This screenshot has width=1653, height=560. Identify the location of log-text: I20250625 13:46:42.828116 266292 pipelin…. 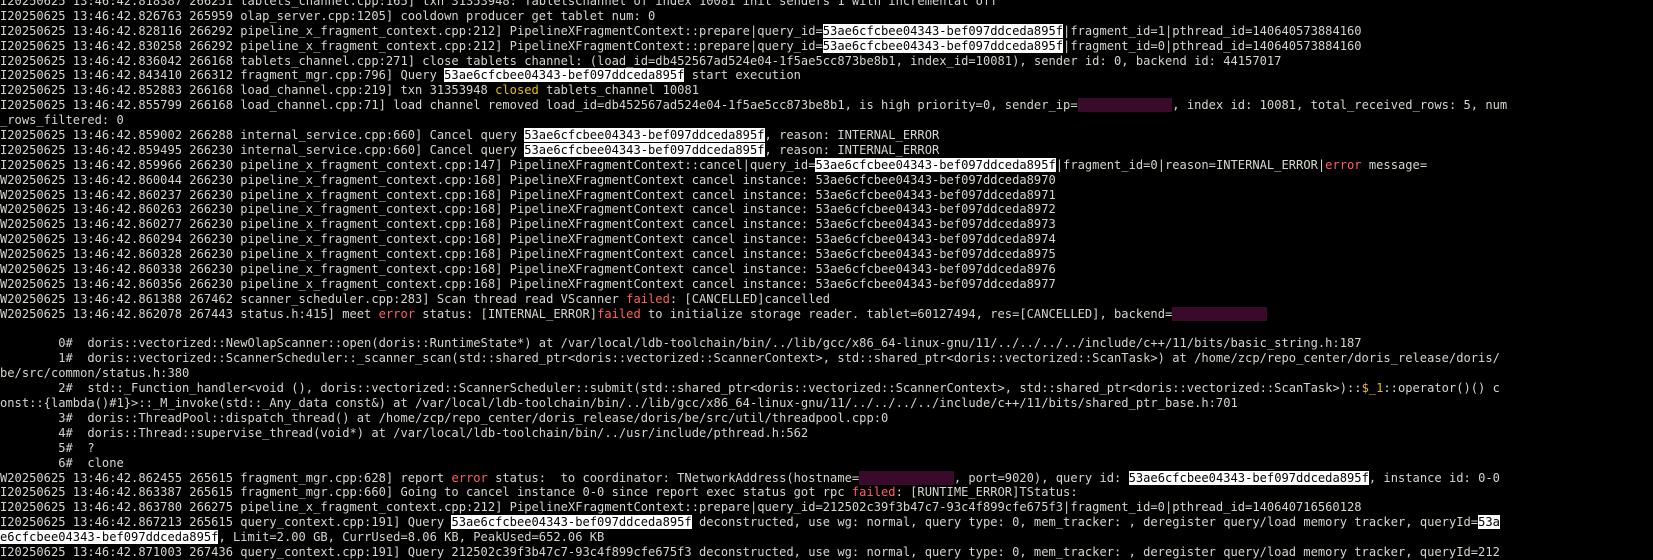
(411, 30).